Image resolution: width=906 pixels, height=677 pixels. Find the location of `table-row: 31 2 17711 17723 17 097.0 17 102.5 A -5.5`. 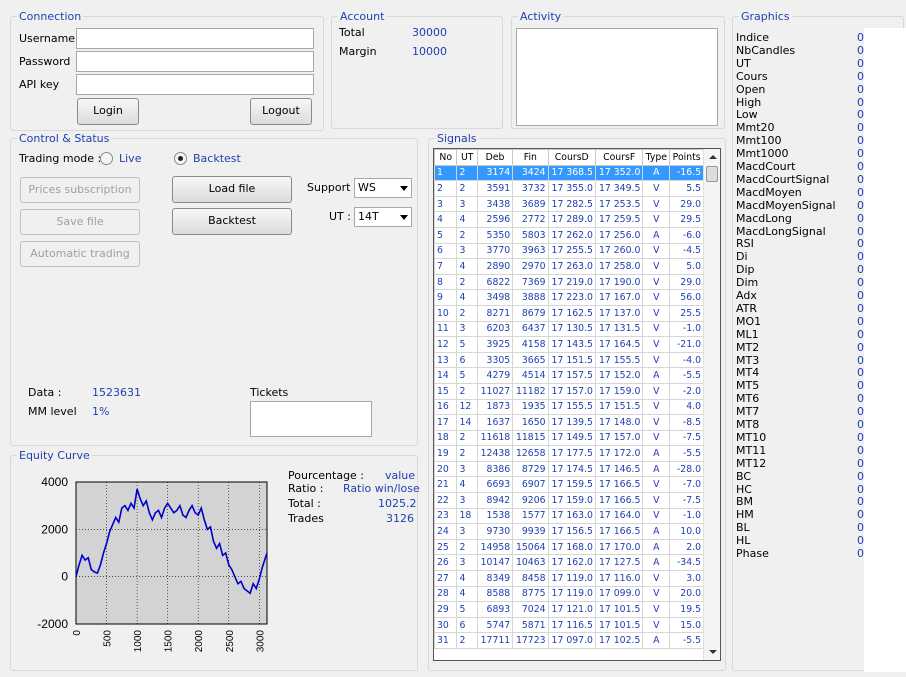

table-row: 31 2 17711 17723 17 097.0 17 102.5 A -5.5 is located at coordinates (569, 640).